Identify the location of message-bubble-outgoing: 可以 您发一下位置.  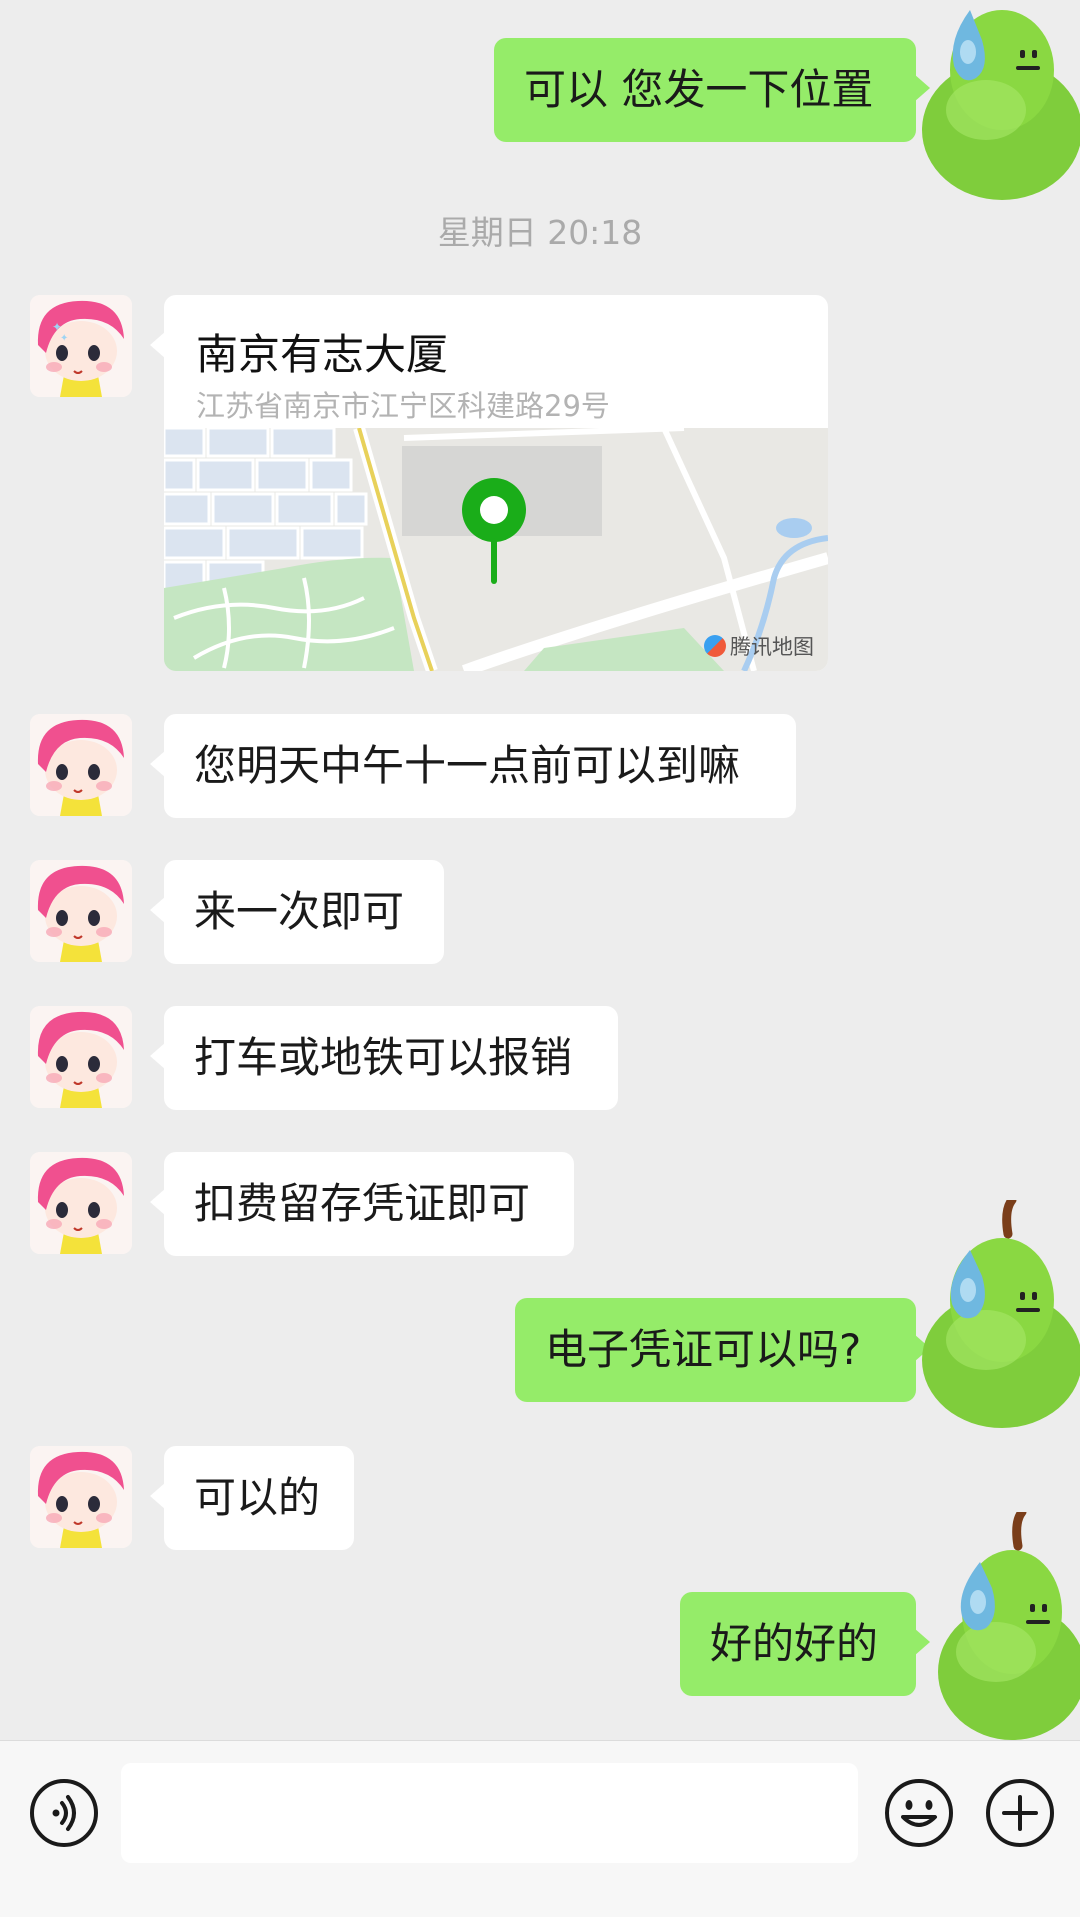
(712, 90).